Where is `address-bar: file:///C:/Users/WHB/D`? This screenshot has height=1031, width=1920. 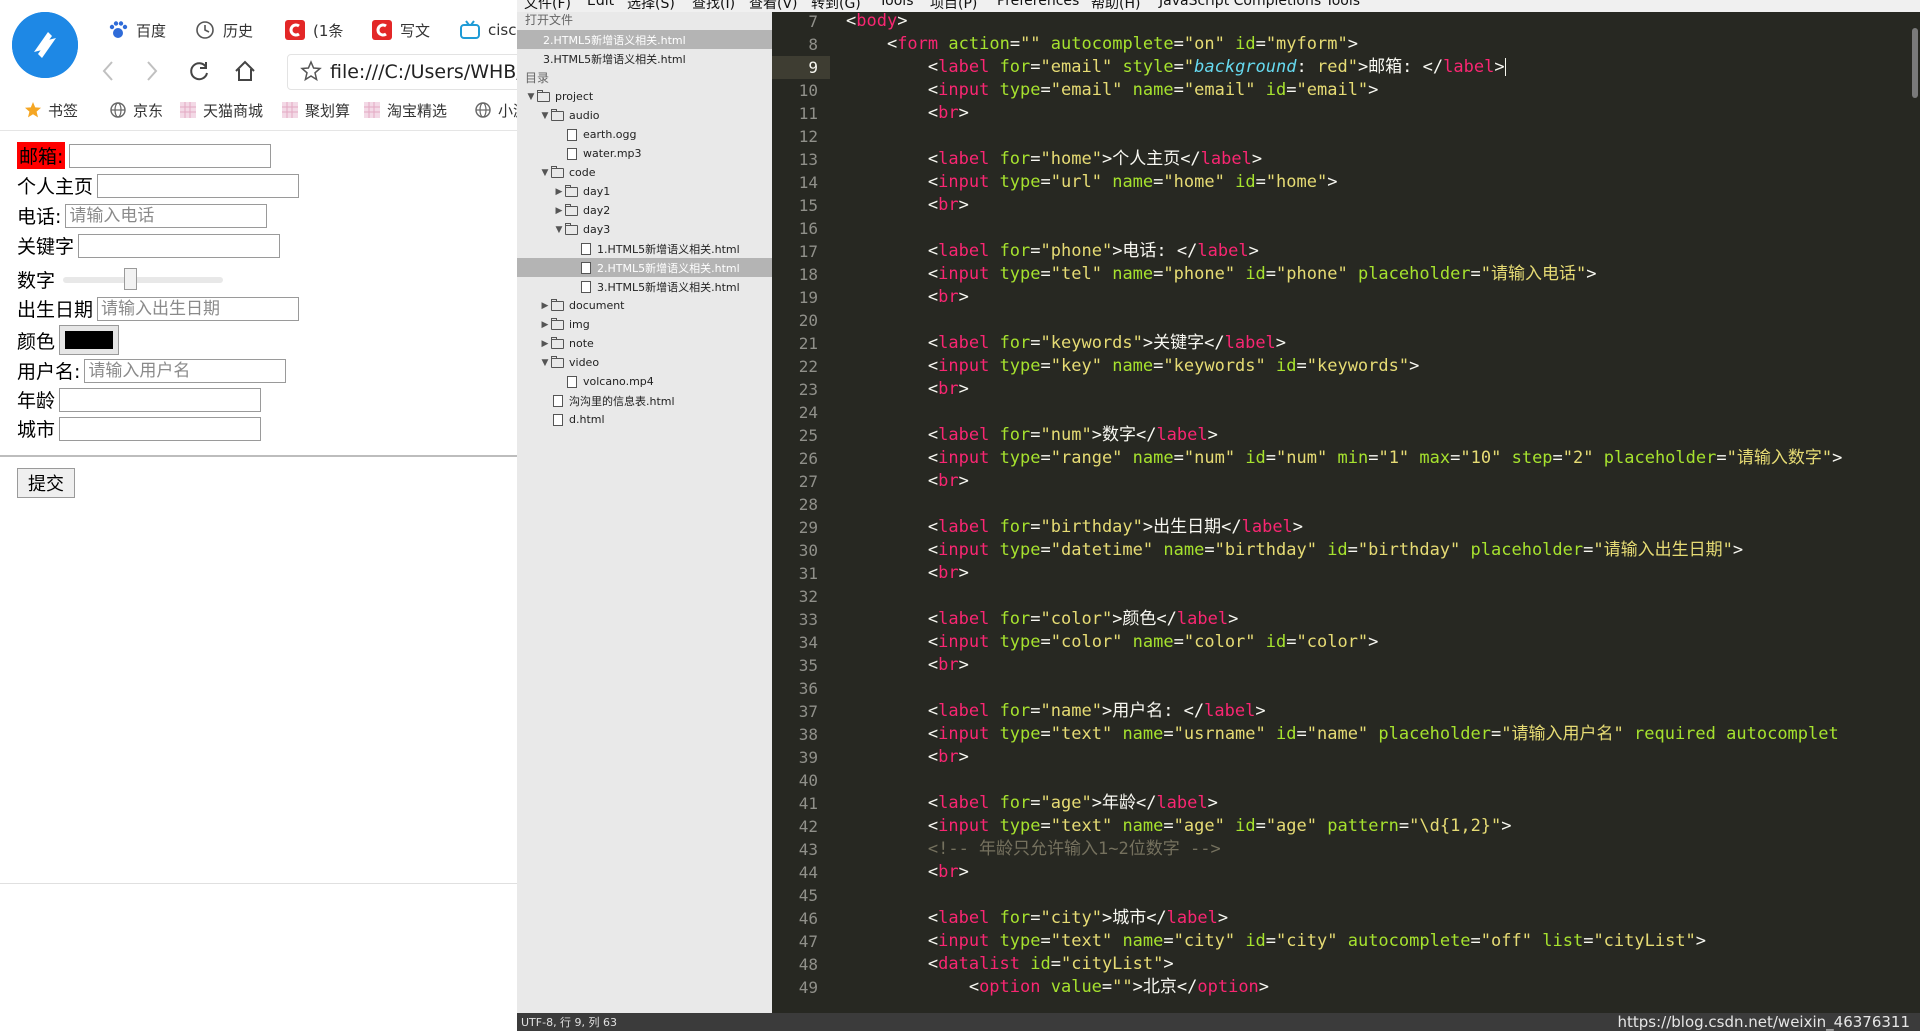
address-bar: file:///C:/Users/WHB/D is located at coordinates (402, 72).